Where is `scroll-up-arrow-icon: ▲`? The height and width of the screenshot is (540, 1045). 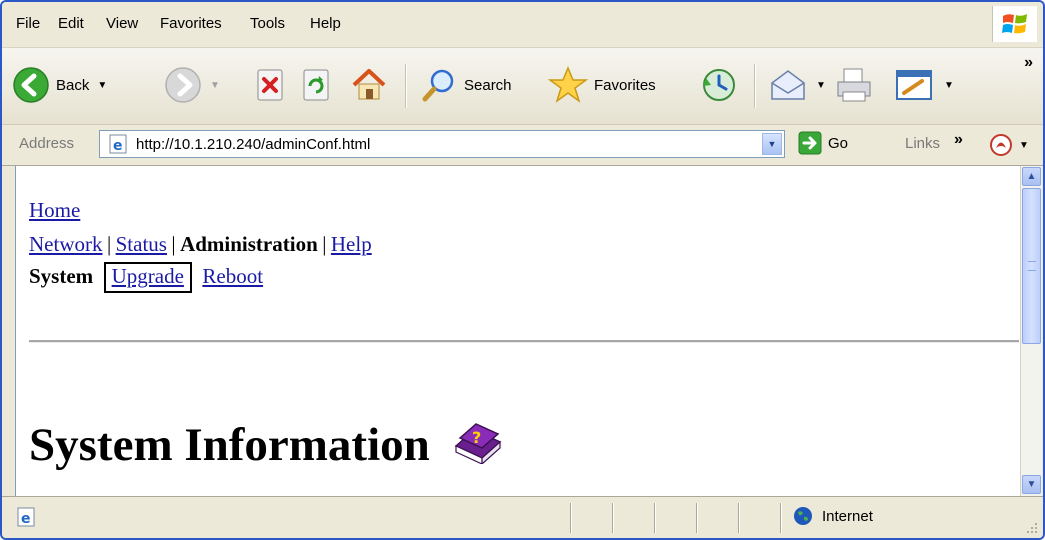
scroll-up-arrow-icon: ▲ is located at coordinates (1031, 176).